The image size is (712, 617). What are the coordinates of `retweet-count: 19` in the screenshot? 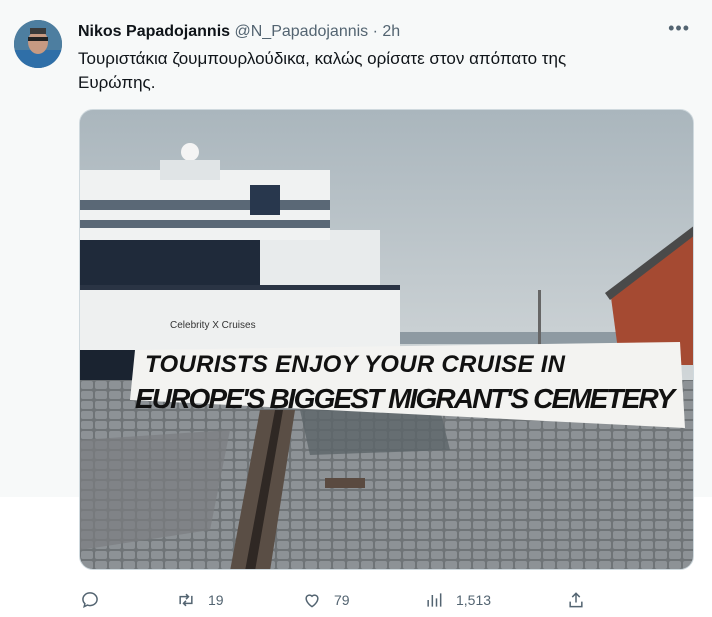 It's located at (216, 600).